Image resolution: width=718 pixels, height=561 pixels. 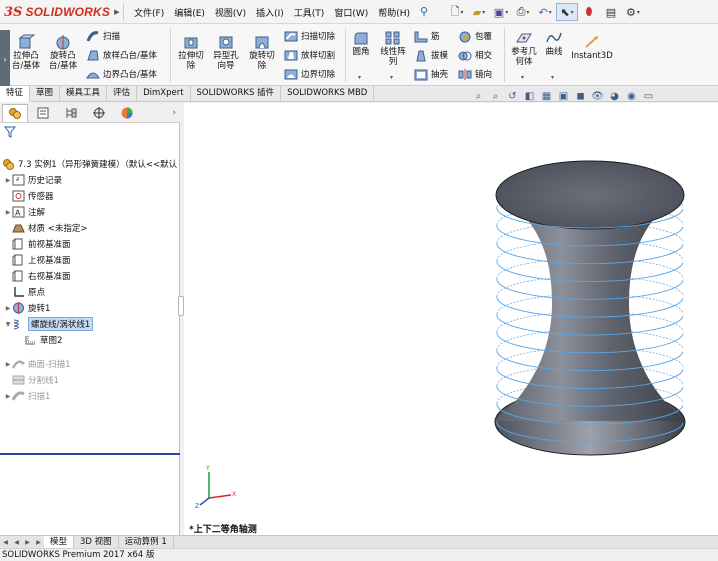 I want to click on mirror-button: 镜向, so click(x=475, y=74).